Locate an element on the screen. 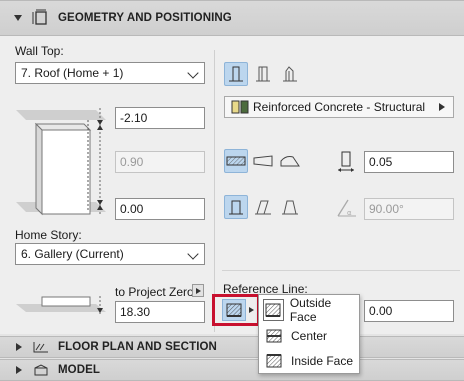  trapezoid-wall-icon is located at coordinates (263, 74).